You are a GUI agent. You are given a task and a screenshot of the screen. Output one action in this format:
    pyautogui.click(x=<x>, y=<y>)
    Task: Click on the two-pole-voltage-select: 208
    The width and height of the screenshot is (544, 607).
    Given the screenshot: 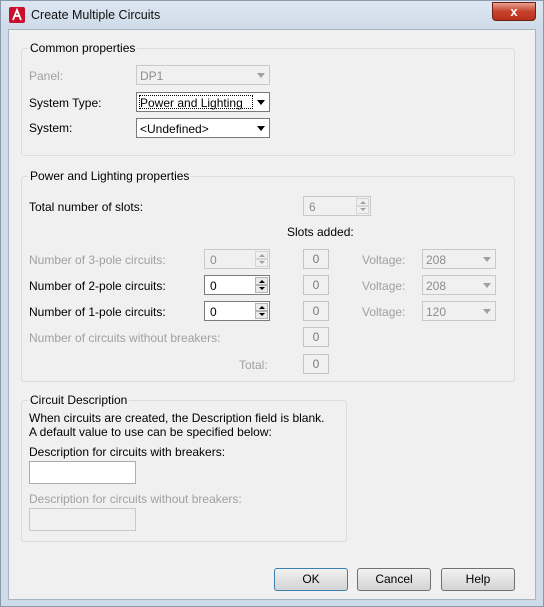 What is the action you would take?
    pyautogui.click(x=459, y=285)
    